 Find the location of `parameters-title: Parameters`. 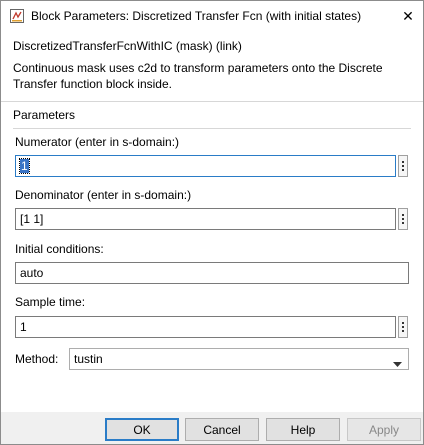

parameters-title: Parameters is located at coordinates (44, 115).